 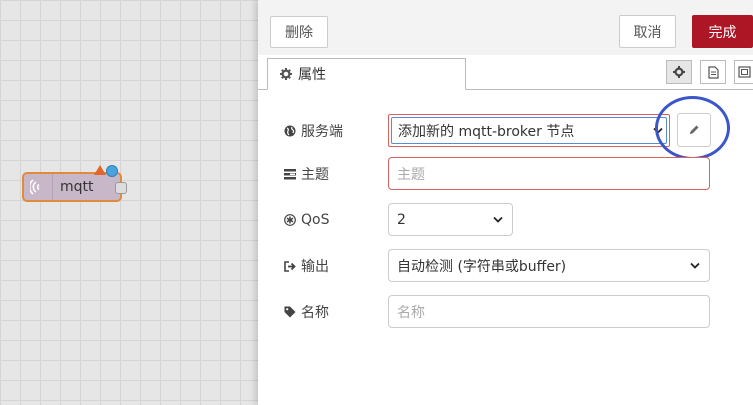 What do you see at coordinates (290, 312) in the screenshot?
I see `tag-icon` at bounding box center [290, 312].